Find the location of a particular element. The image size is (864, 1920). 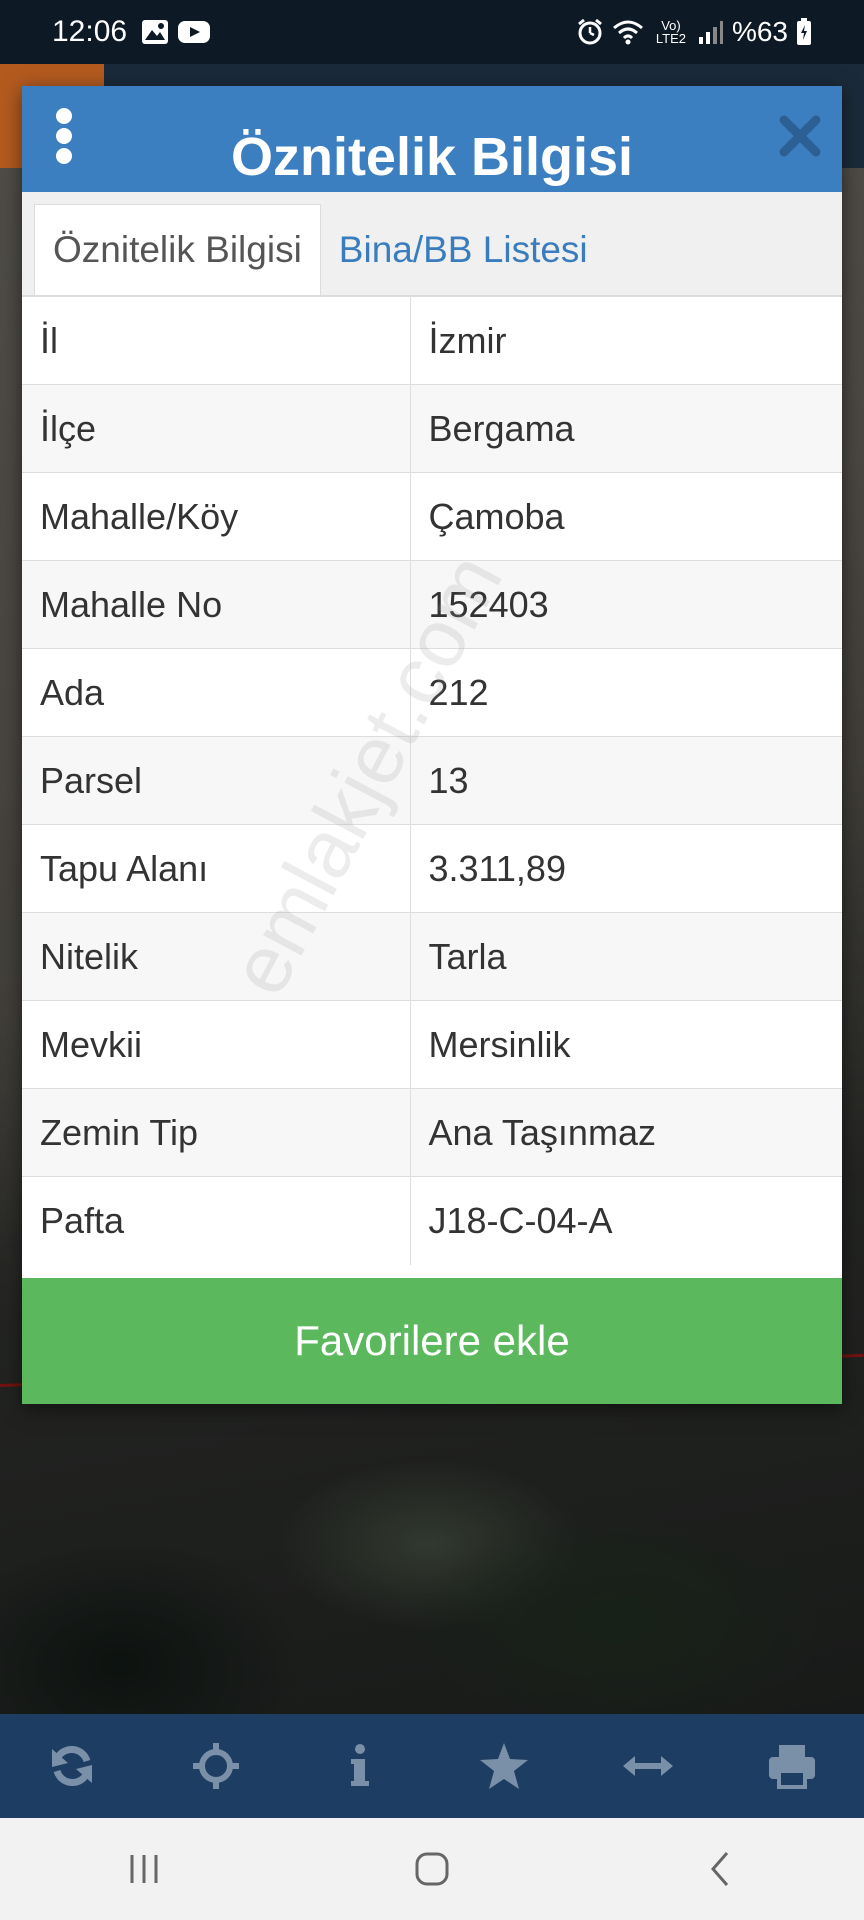

row-key: Zemin Tip is located at coordinates (216, 1132).